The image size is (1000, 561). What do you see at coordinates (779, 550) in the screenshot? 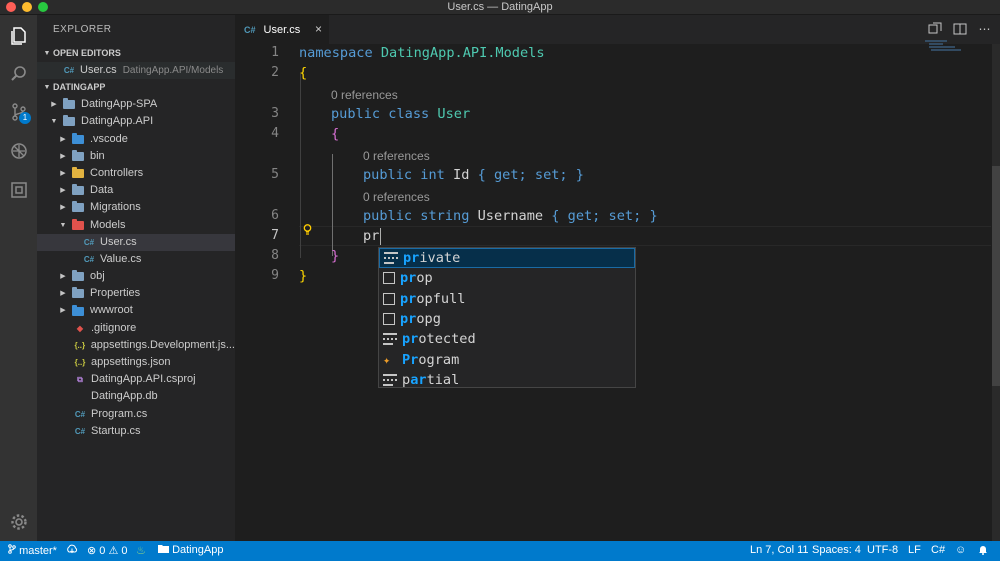
I see `cursor-position: Ln 7, Col 11` at bounding box center [779, 550].